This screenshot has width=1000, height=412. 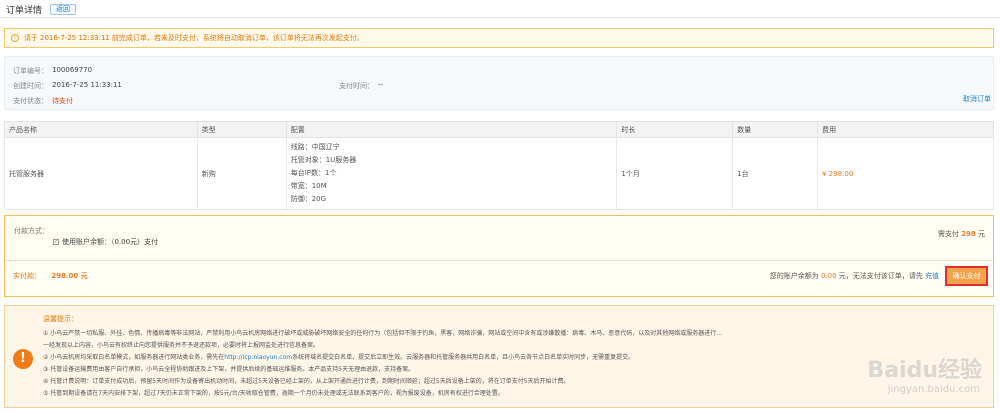 What do you see at coordinates (23, 359) in the screenshot?
I see `exclamation-icon: !` at bounding box center [23, 359].